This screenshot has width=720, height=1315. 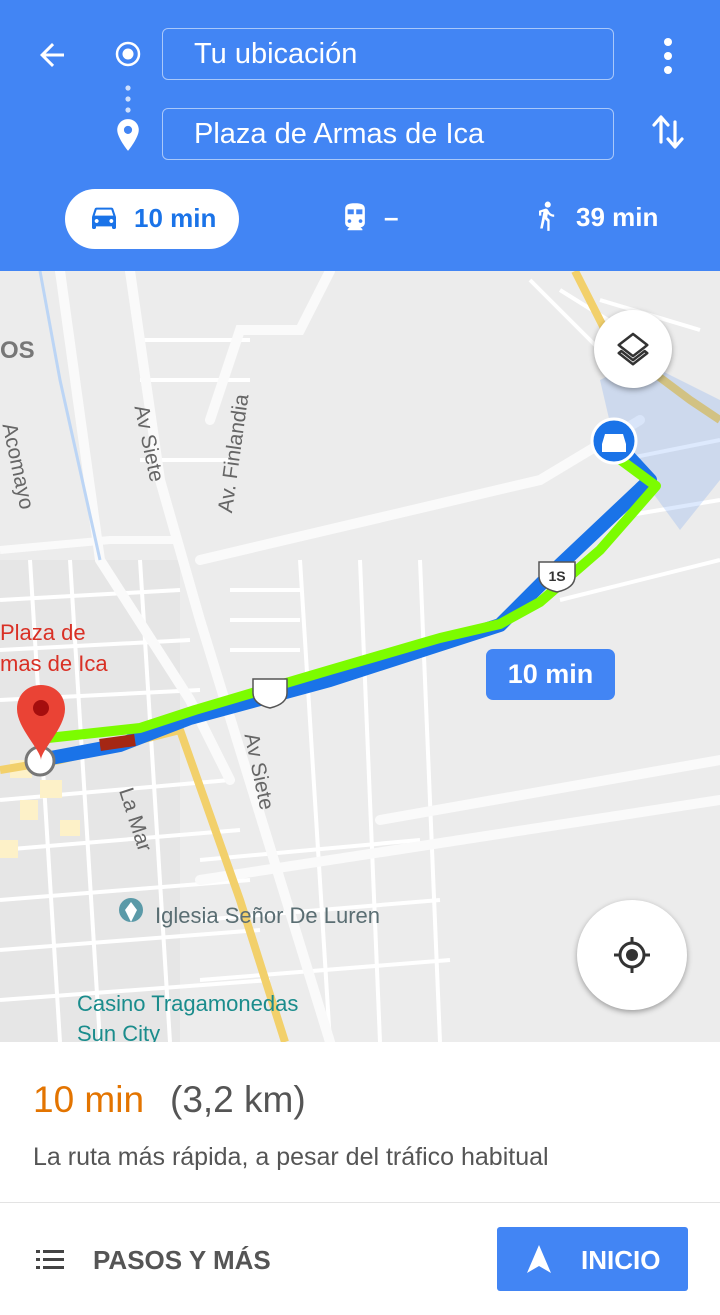 What do you see at coordinates (388, 134) in the screenshot?
I see `destination-input: Plaza de Armas de Ica` at bounding box center [388, 134].